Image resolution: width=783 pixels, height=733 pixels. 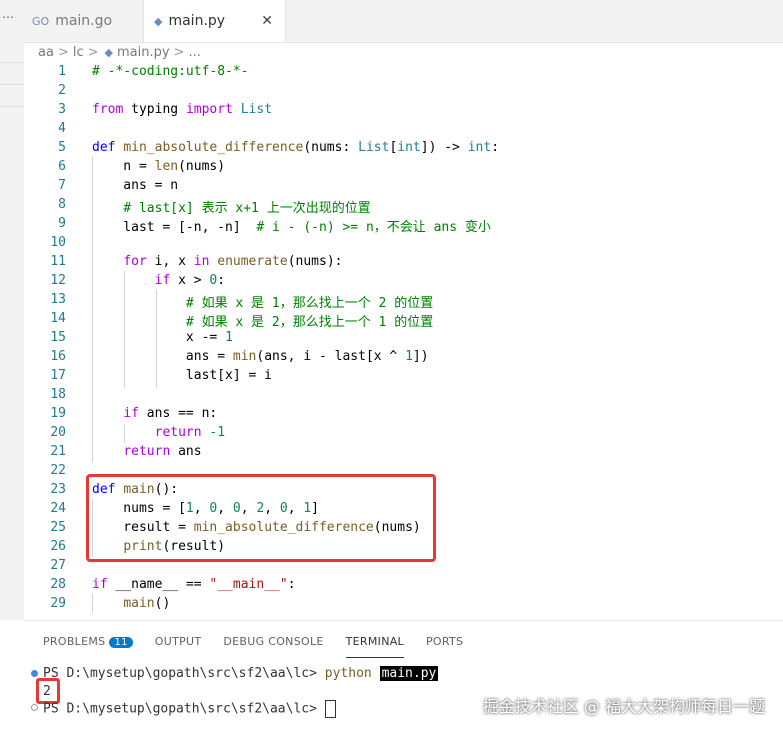 What do you see at coordinates (58, 318) in the screenshot?
I see `line-number: 14` at bounding box center [58, 318].